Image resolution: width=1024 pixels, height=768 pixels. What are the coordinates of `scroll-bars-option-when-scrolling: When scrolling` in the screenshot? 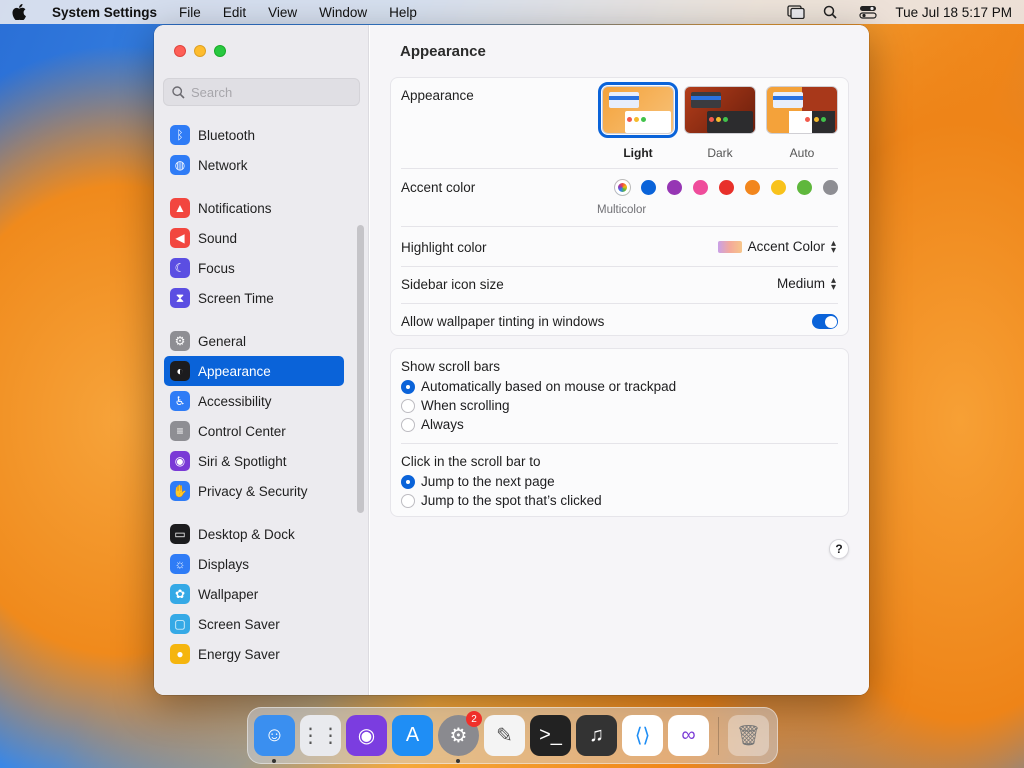 It's located at (455, 405).